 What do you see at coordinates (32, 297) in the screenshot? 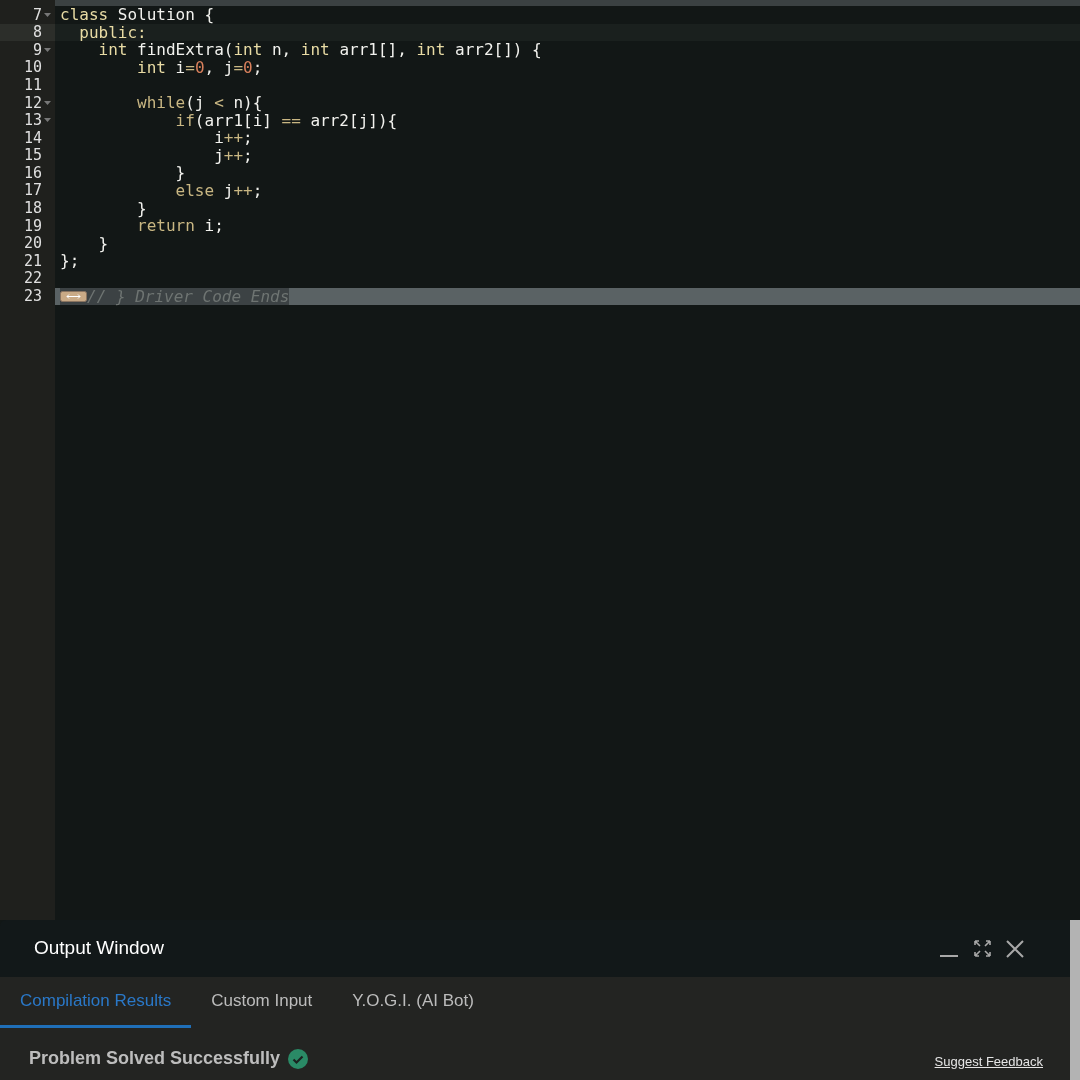
I see `line-number: 23` at bounding box center [32, 297].